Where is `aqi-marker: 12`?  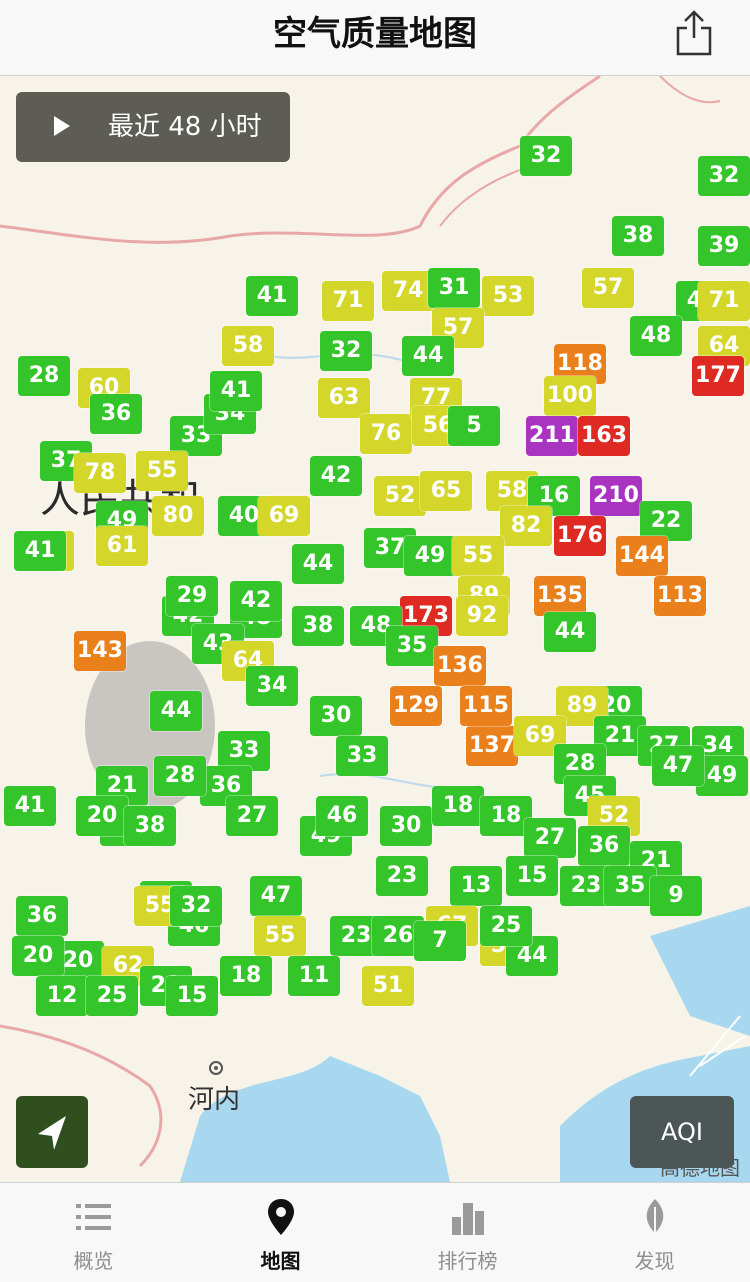 aqi-marker: 12 is located at coordinates (62, 996).